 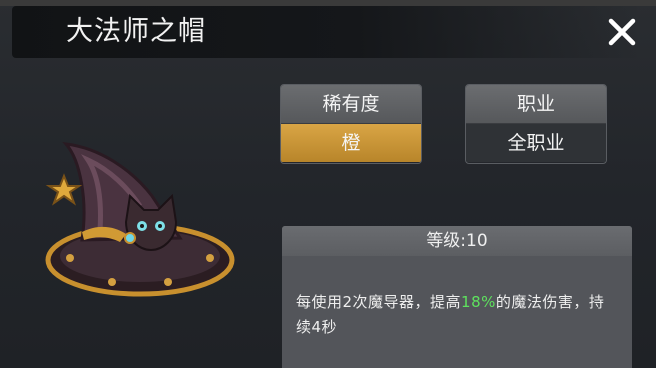 I want to click on rarity-box: 稀有度 橙, so click(x=351, y=124).